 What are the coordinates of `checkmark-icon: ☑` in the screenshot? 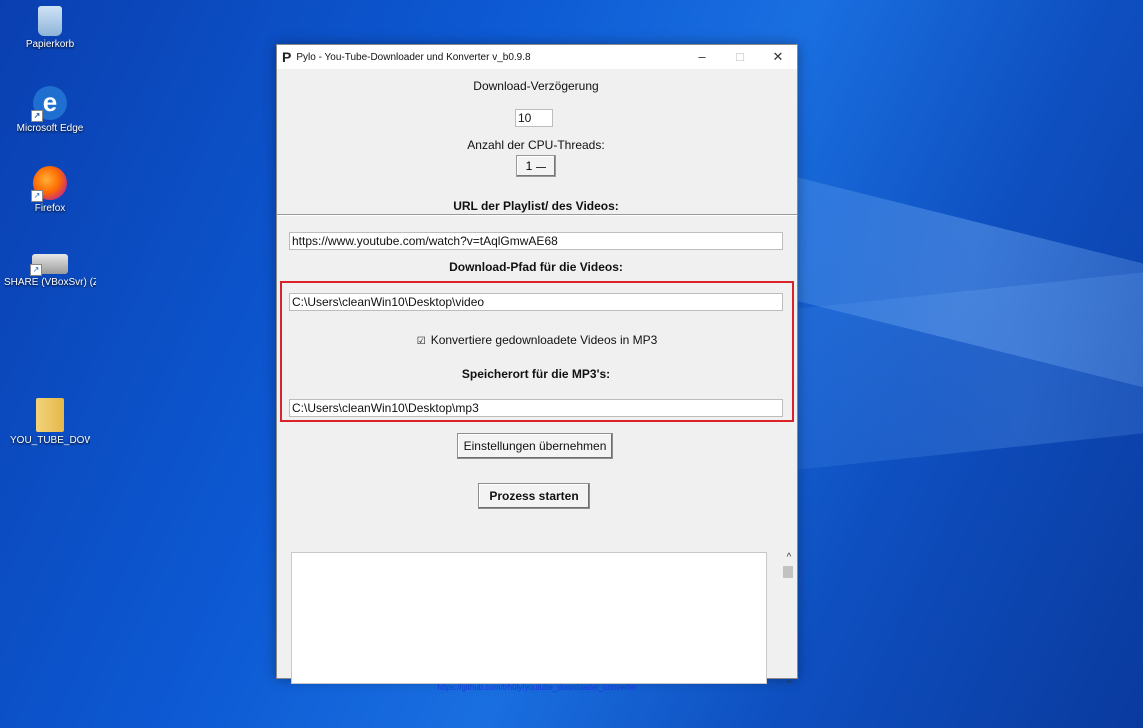 It's located at (421, 342).